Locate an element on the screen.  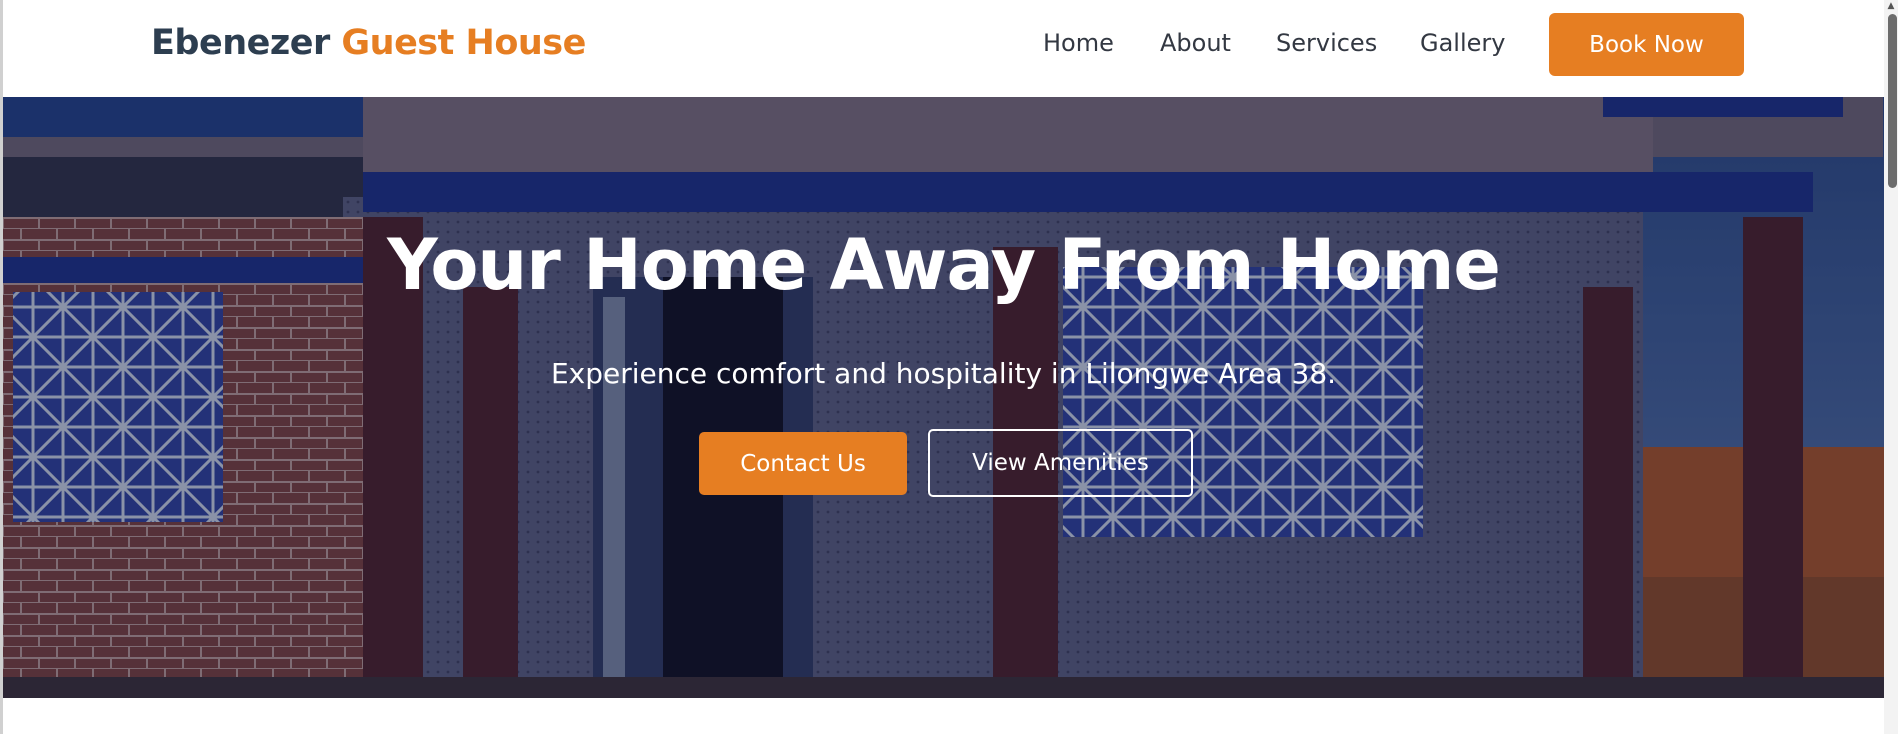
scrollbar-thumb is located at coordinates (1892, 101).